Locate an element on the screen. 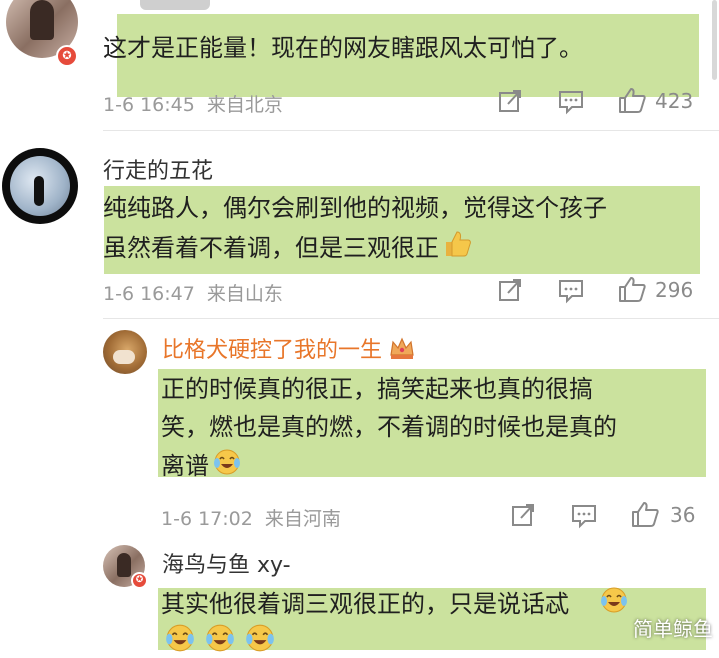 The height and width of the screenshot is (658, 719). comment-text-line-1: 正的时候真的很正，搞笑起来也真的很搞 is located at coordinates (377, 389).